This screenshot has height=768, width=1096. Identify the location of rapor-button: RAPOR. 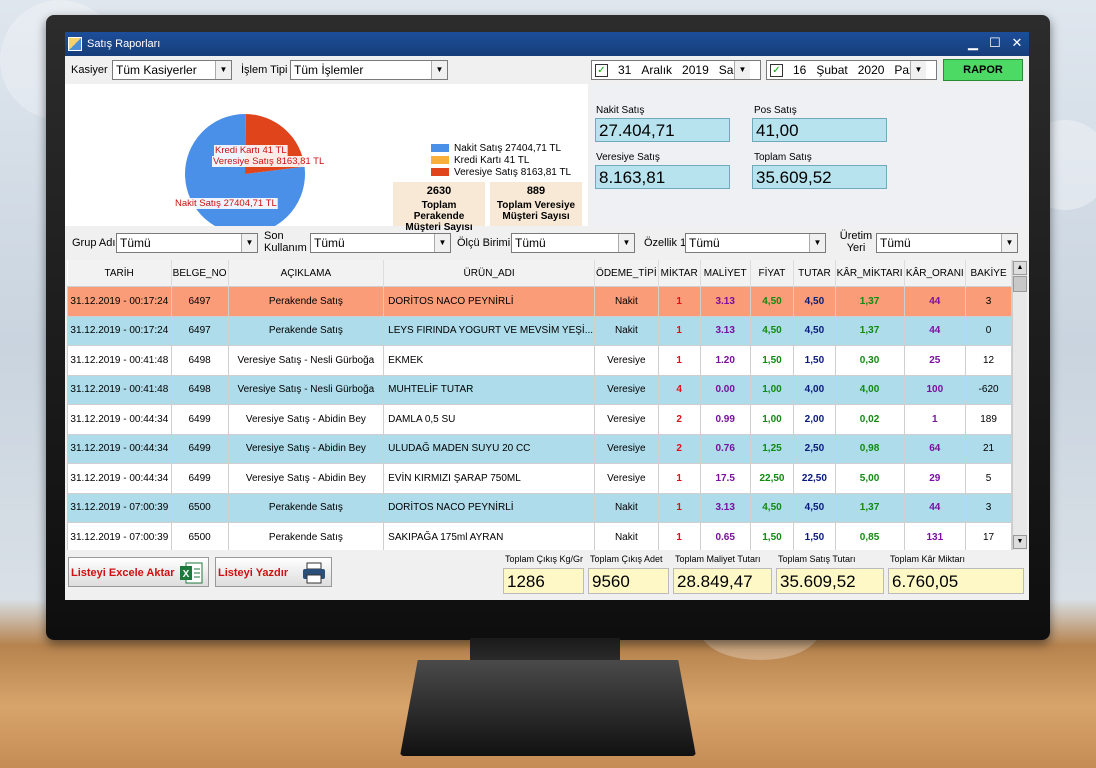
(983, 70).